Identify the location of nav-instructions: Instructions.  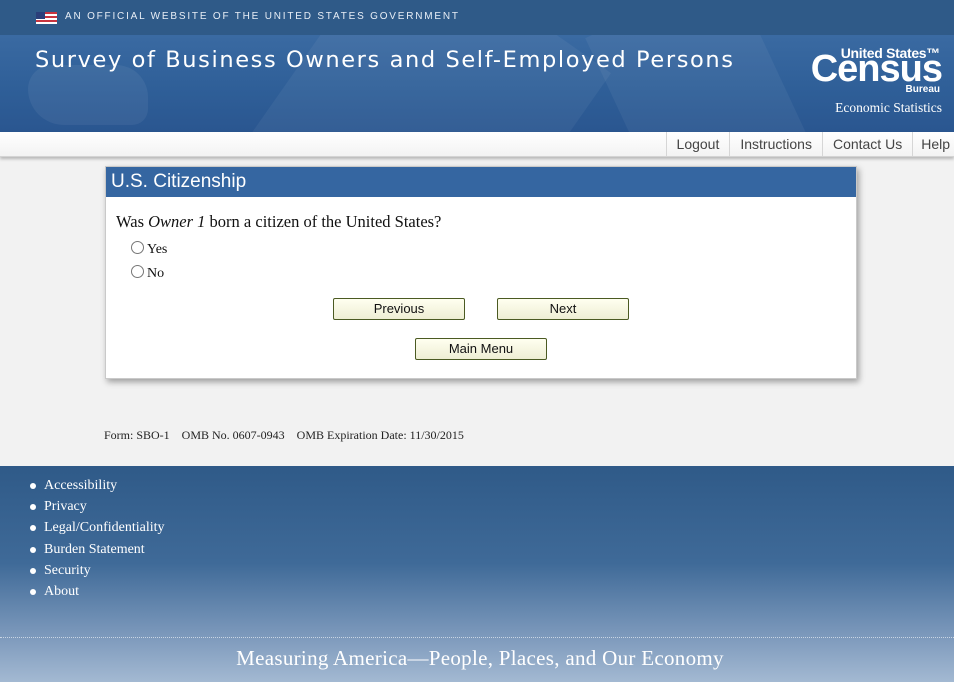
(775, 144).